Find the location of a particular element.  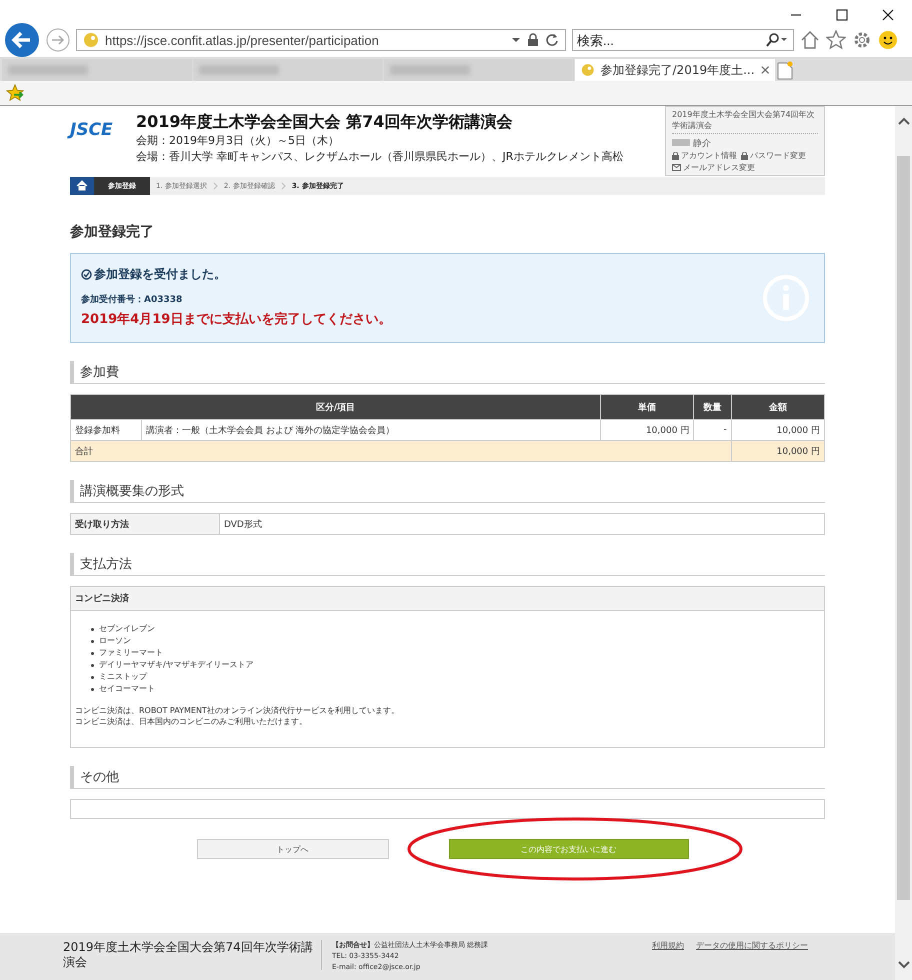

user-name: 静介 is located at coordinates (702, 144).